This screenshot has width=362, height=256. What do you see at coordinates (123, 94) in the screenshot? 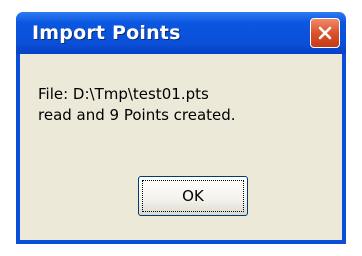
I see `message-line-1: File: D:\Tmp\test01.pts` at bounding box center [123, 94].